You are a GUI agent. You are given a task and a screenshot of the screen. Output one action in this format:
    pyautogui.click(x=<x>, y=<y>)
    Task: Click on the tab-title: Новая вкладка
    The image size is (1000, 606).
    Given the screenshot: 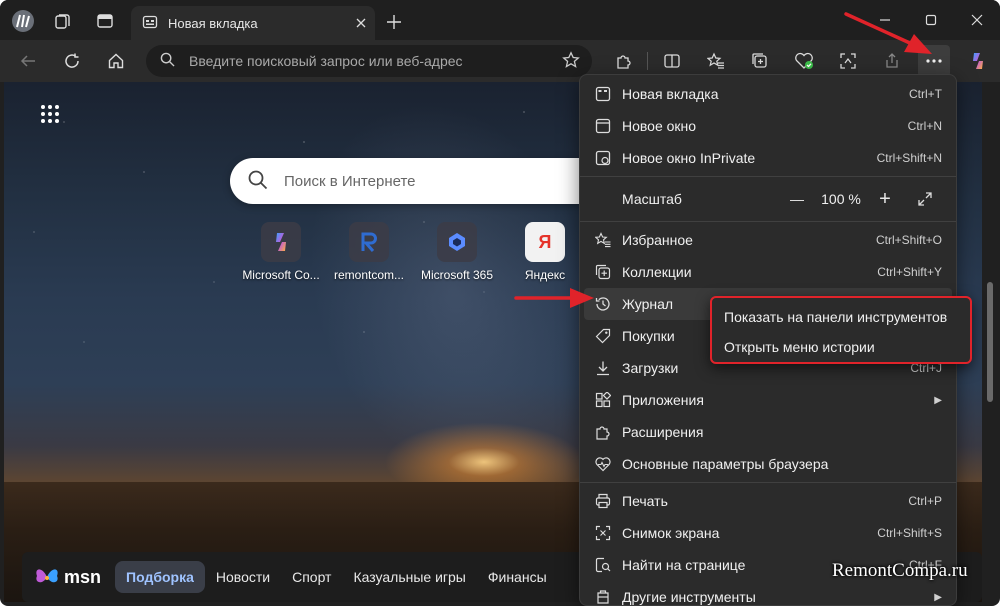 What is the action you would take?
    pyautogui.click(x=213, y=23)
    